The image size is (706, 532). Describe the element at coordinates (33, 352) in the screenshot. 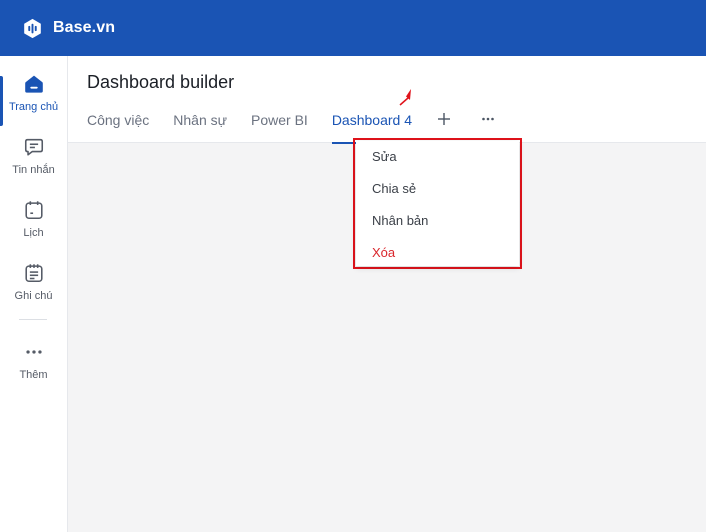

I see `more-horizontal-icon` at that location.